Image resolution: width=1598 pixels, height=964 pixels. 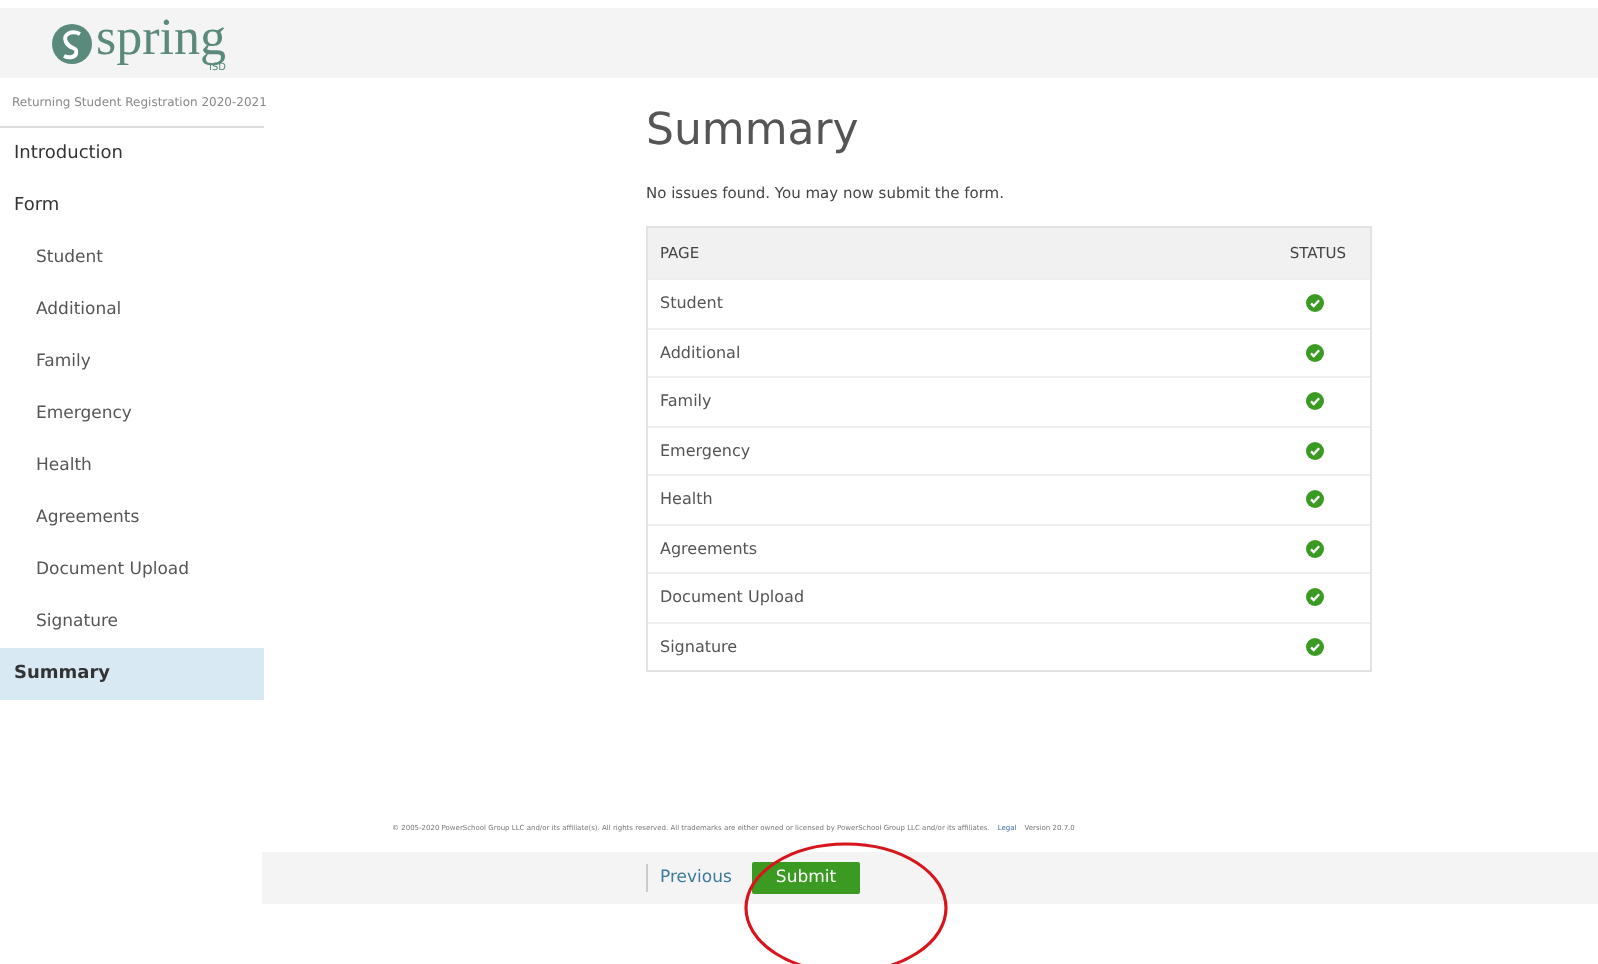 What do you see at coordinates (689, 878) in the screenshot?
I see `previous-button: Previous` at bounding box center [689, 878].